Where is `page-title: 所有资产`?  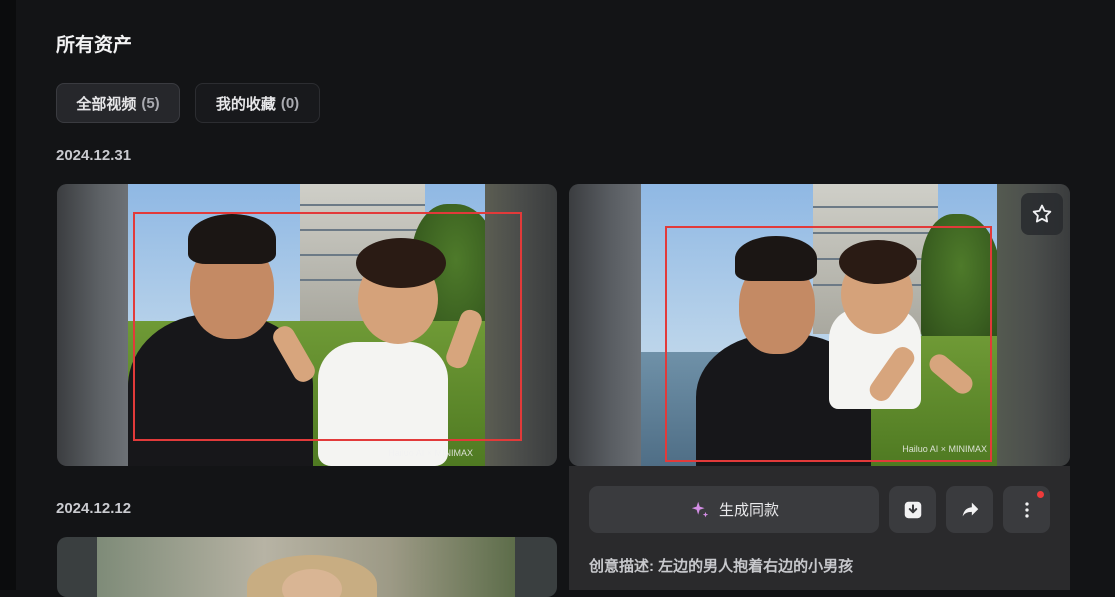
page-title: 所有资产 is located at coordinates (94, 45).